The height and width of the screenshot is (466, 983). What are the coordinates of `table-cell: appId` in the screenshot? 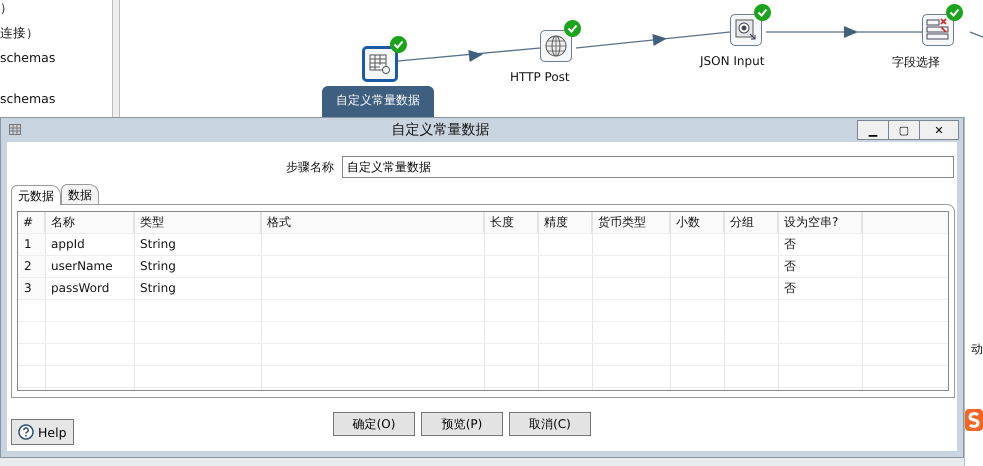 It's located at (90, 244).